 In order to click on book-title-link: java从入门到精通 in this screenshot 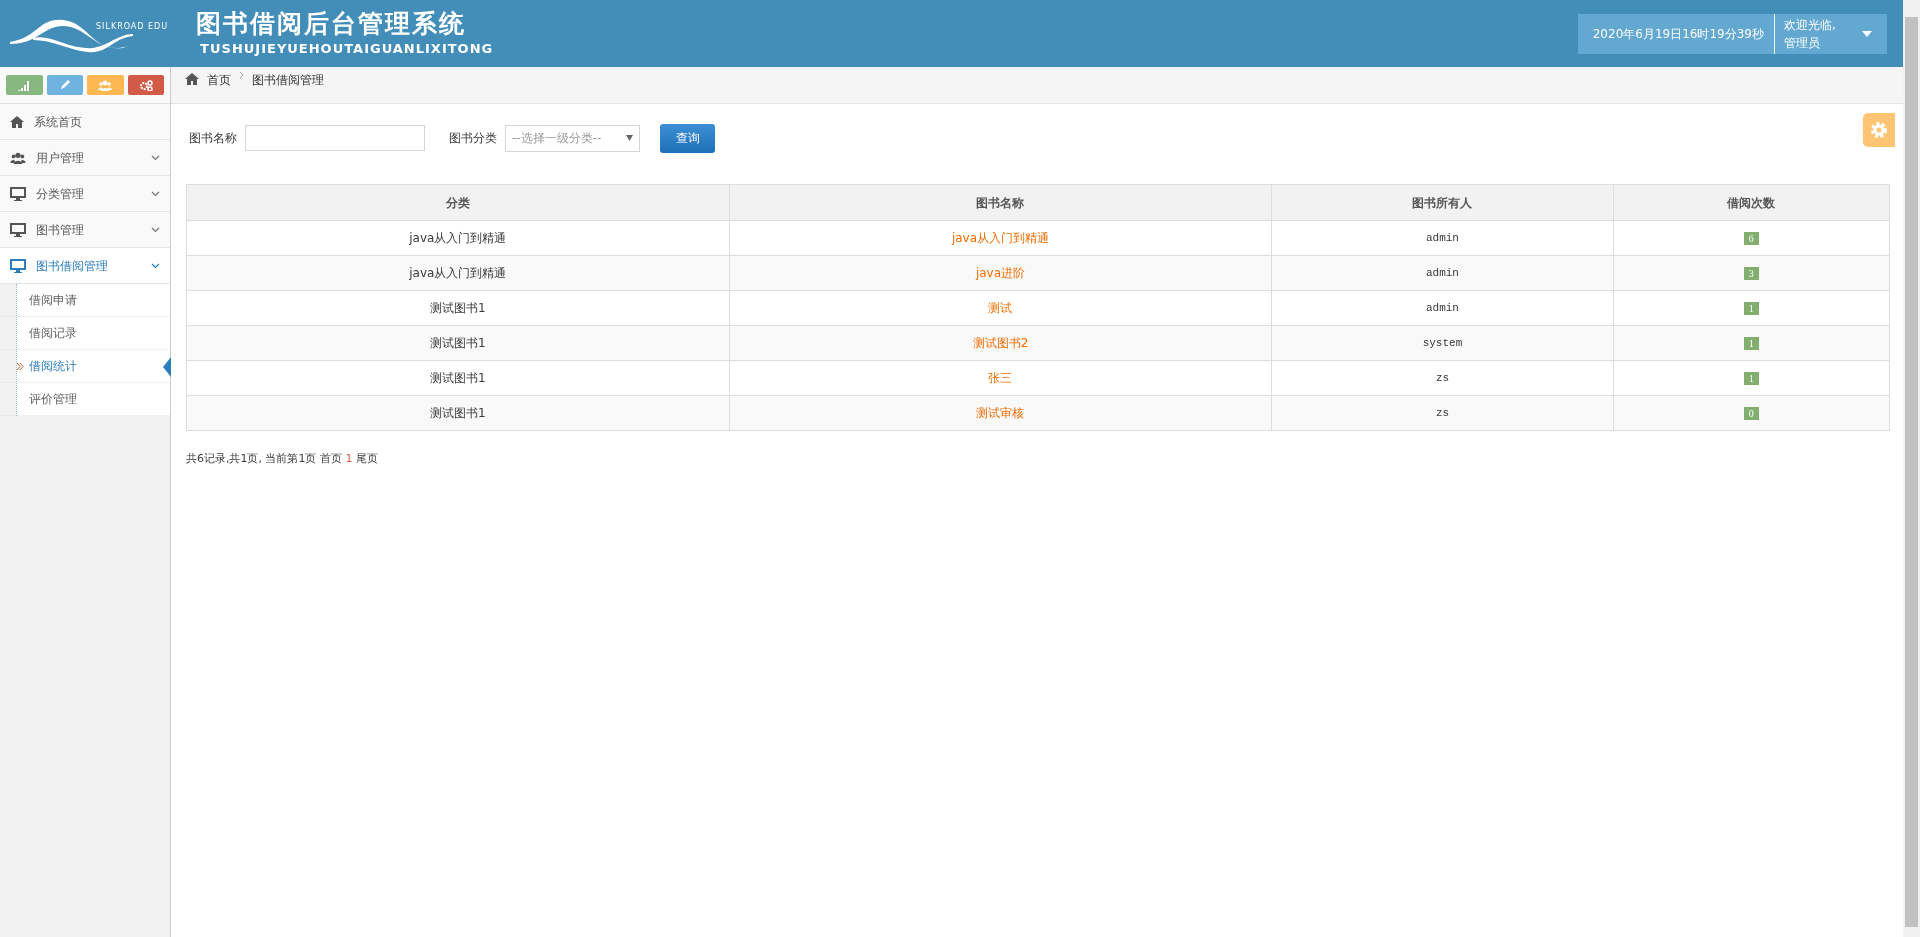, I will do `click(1000, 238)`.